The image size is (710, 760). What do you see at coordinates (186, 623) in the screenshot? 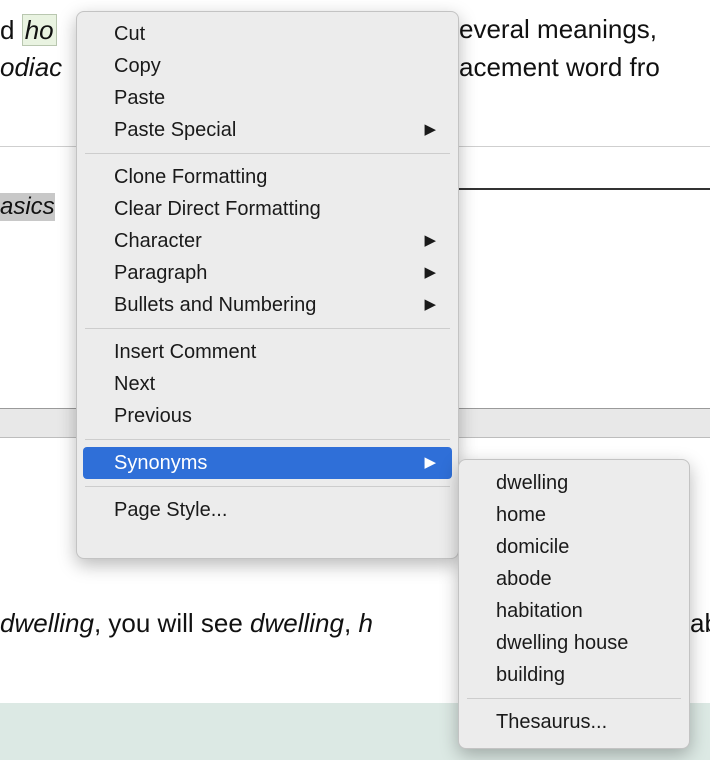
I see `doc-bottom-line: dwelling, you will see dwelling, h` at bounding box center [186, 623].